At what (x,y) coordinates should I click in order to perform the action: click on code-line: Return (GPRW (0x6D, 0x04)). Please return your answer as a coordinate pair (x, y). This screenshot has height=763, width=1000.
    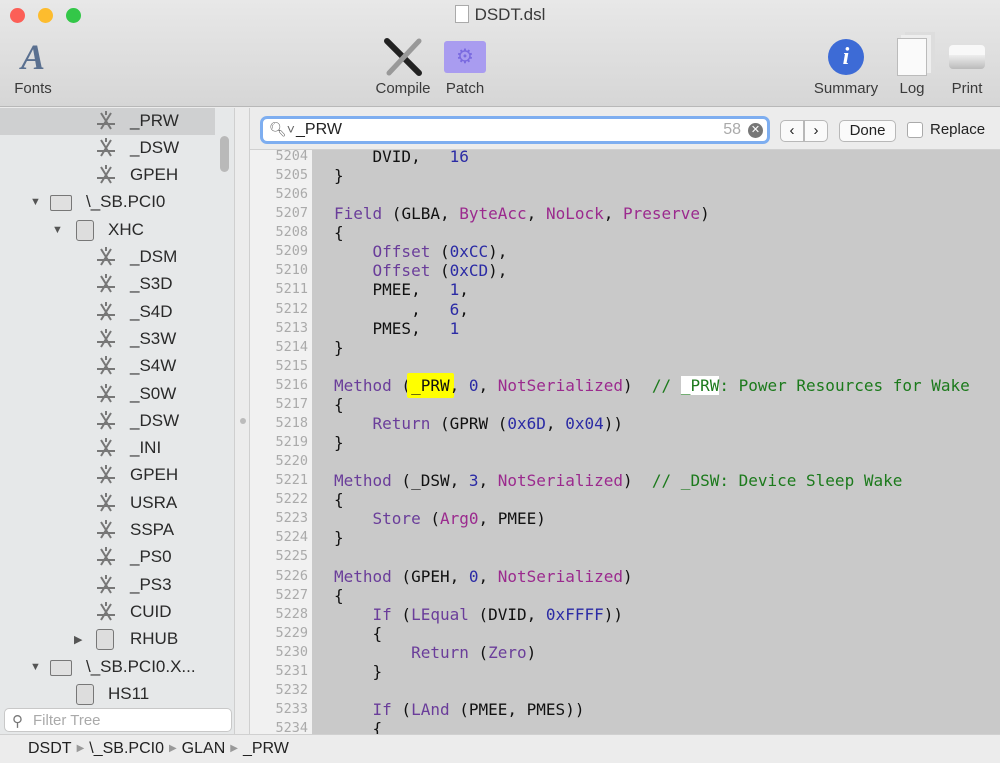
    Looking at the image, I should click on (478, 423).